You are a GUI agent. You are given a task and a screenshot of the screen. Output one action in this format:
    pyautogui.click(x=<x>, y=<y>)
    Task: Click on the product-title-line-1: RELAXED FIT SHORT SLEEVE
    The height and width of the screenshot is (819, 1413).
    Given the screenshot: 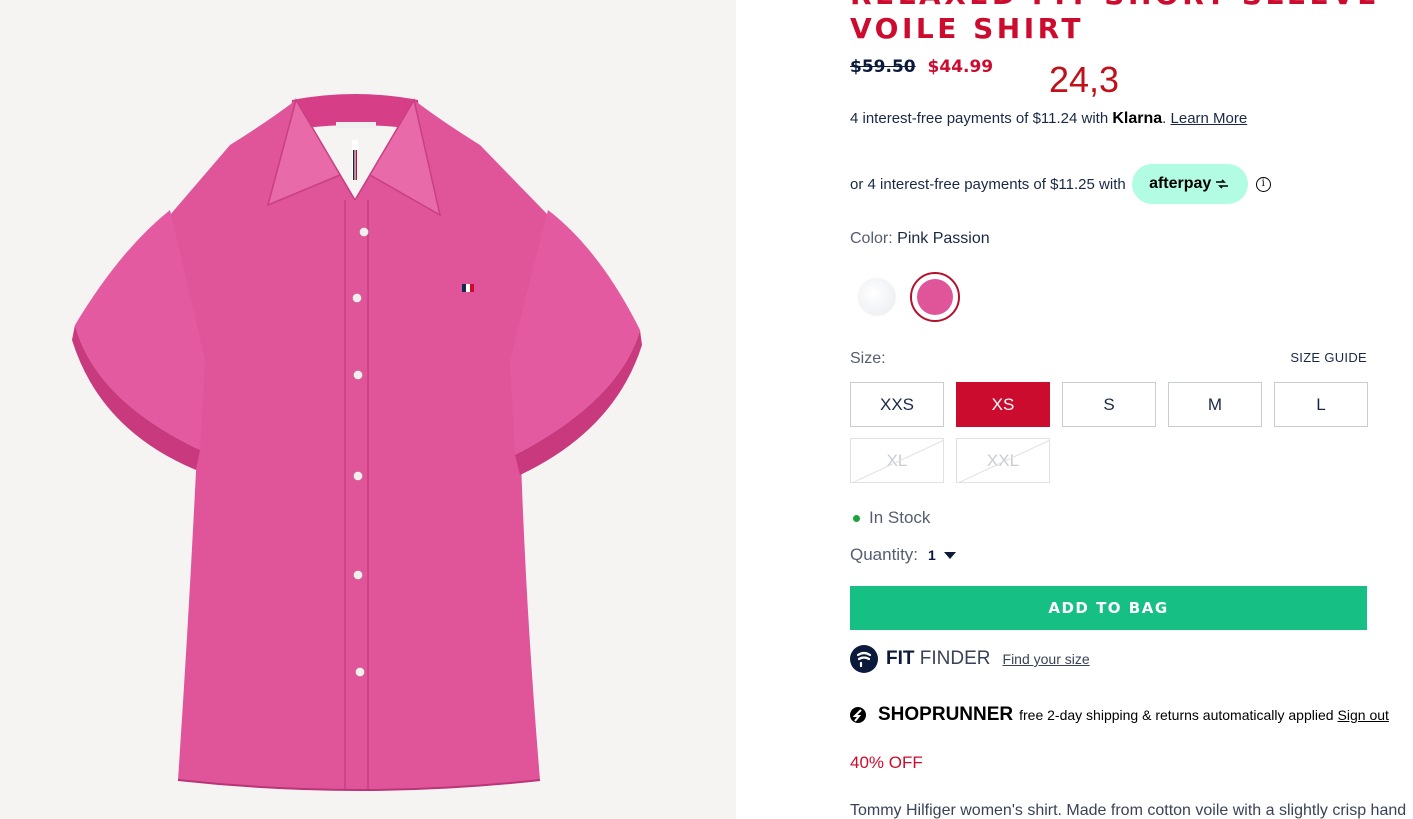 What is the action you would take?
    pyautogui.click(x=1115, y=6)
    